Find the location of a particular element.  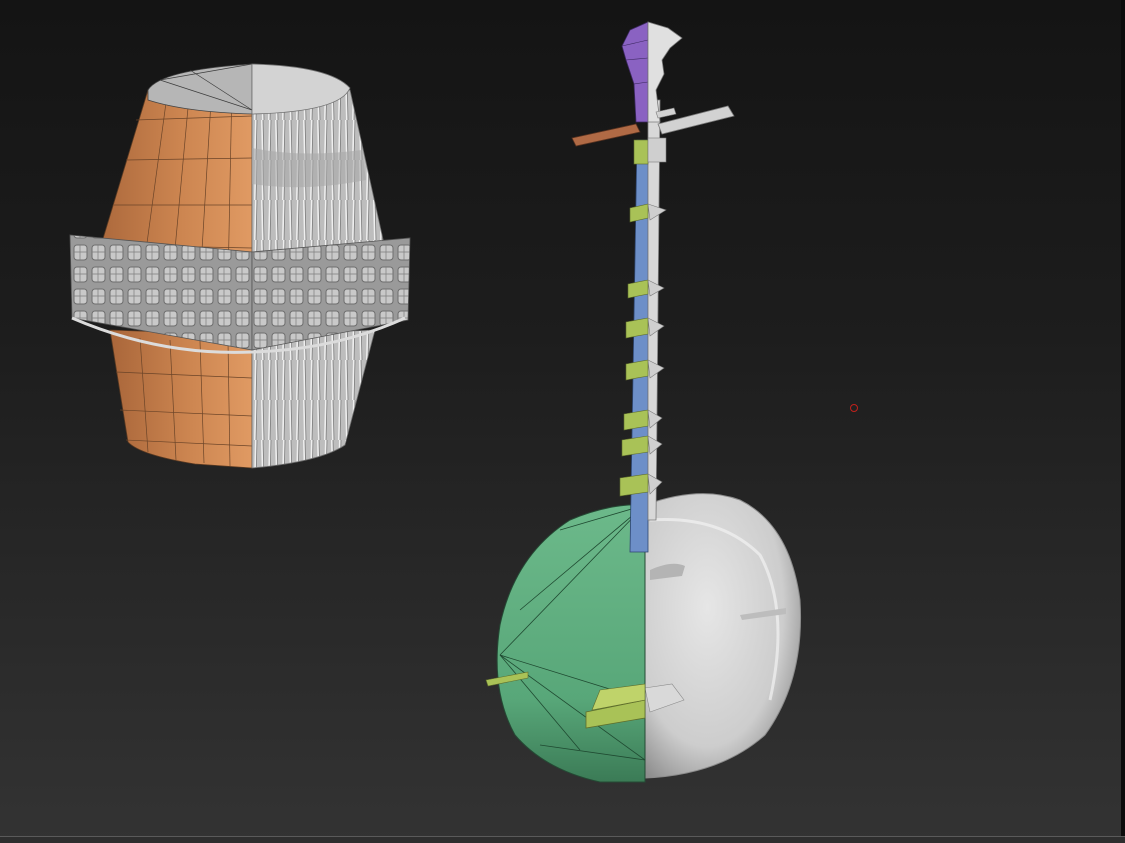

drum-upper-tension-band is located at coordinates (309, 168).